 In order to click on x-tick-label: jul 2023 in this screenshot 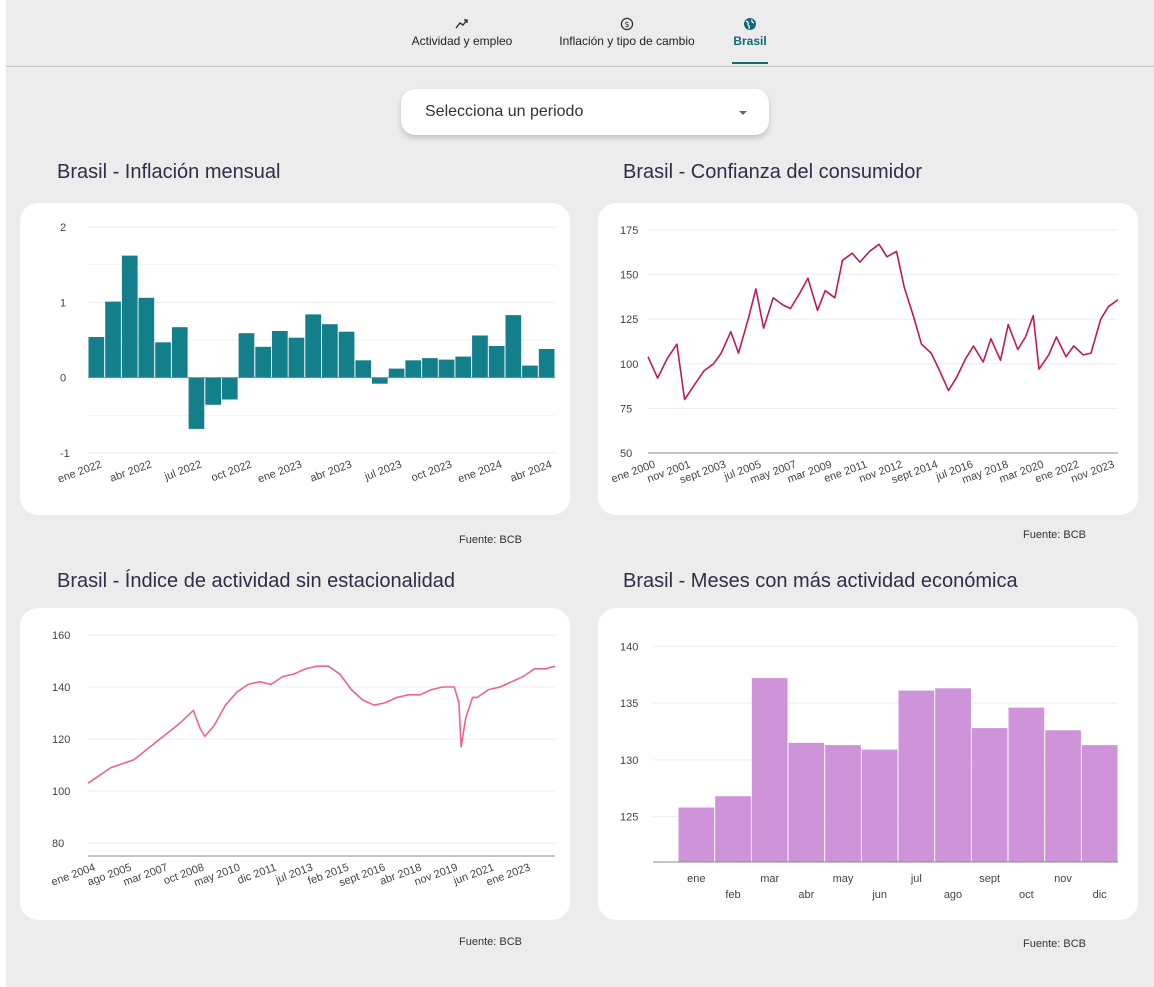, I will do `click(382, 471)`.